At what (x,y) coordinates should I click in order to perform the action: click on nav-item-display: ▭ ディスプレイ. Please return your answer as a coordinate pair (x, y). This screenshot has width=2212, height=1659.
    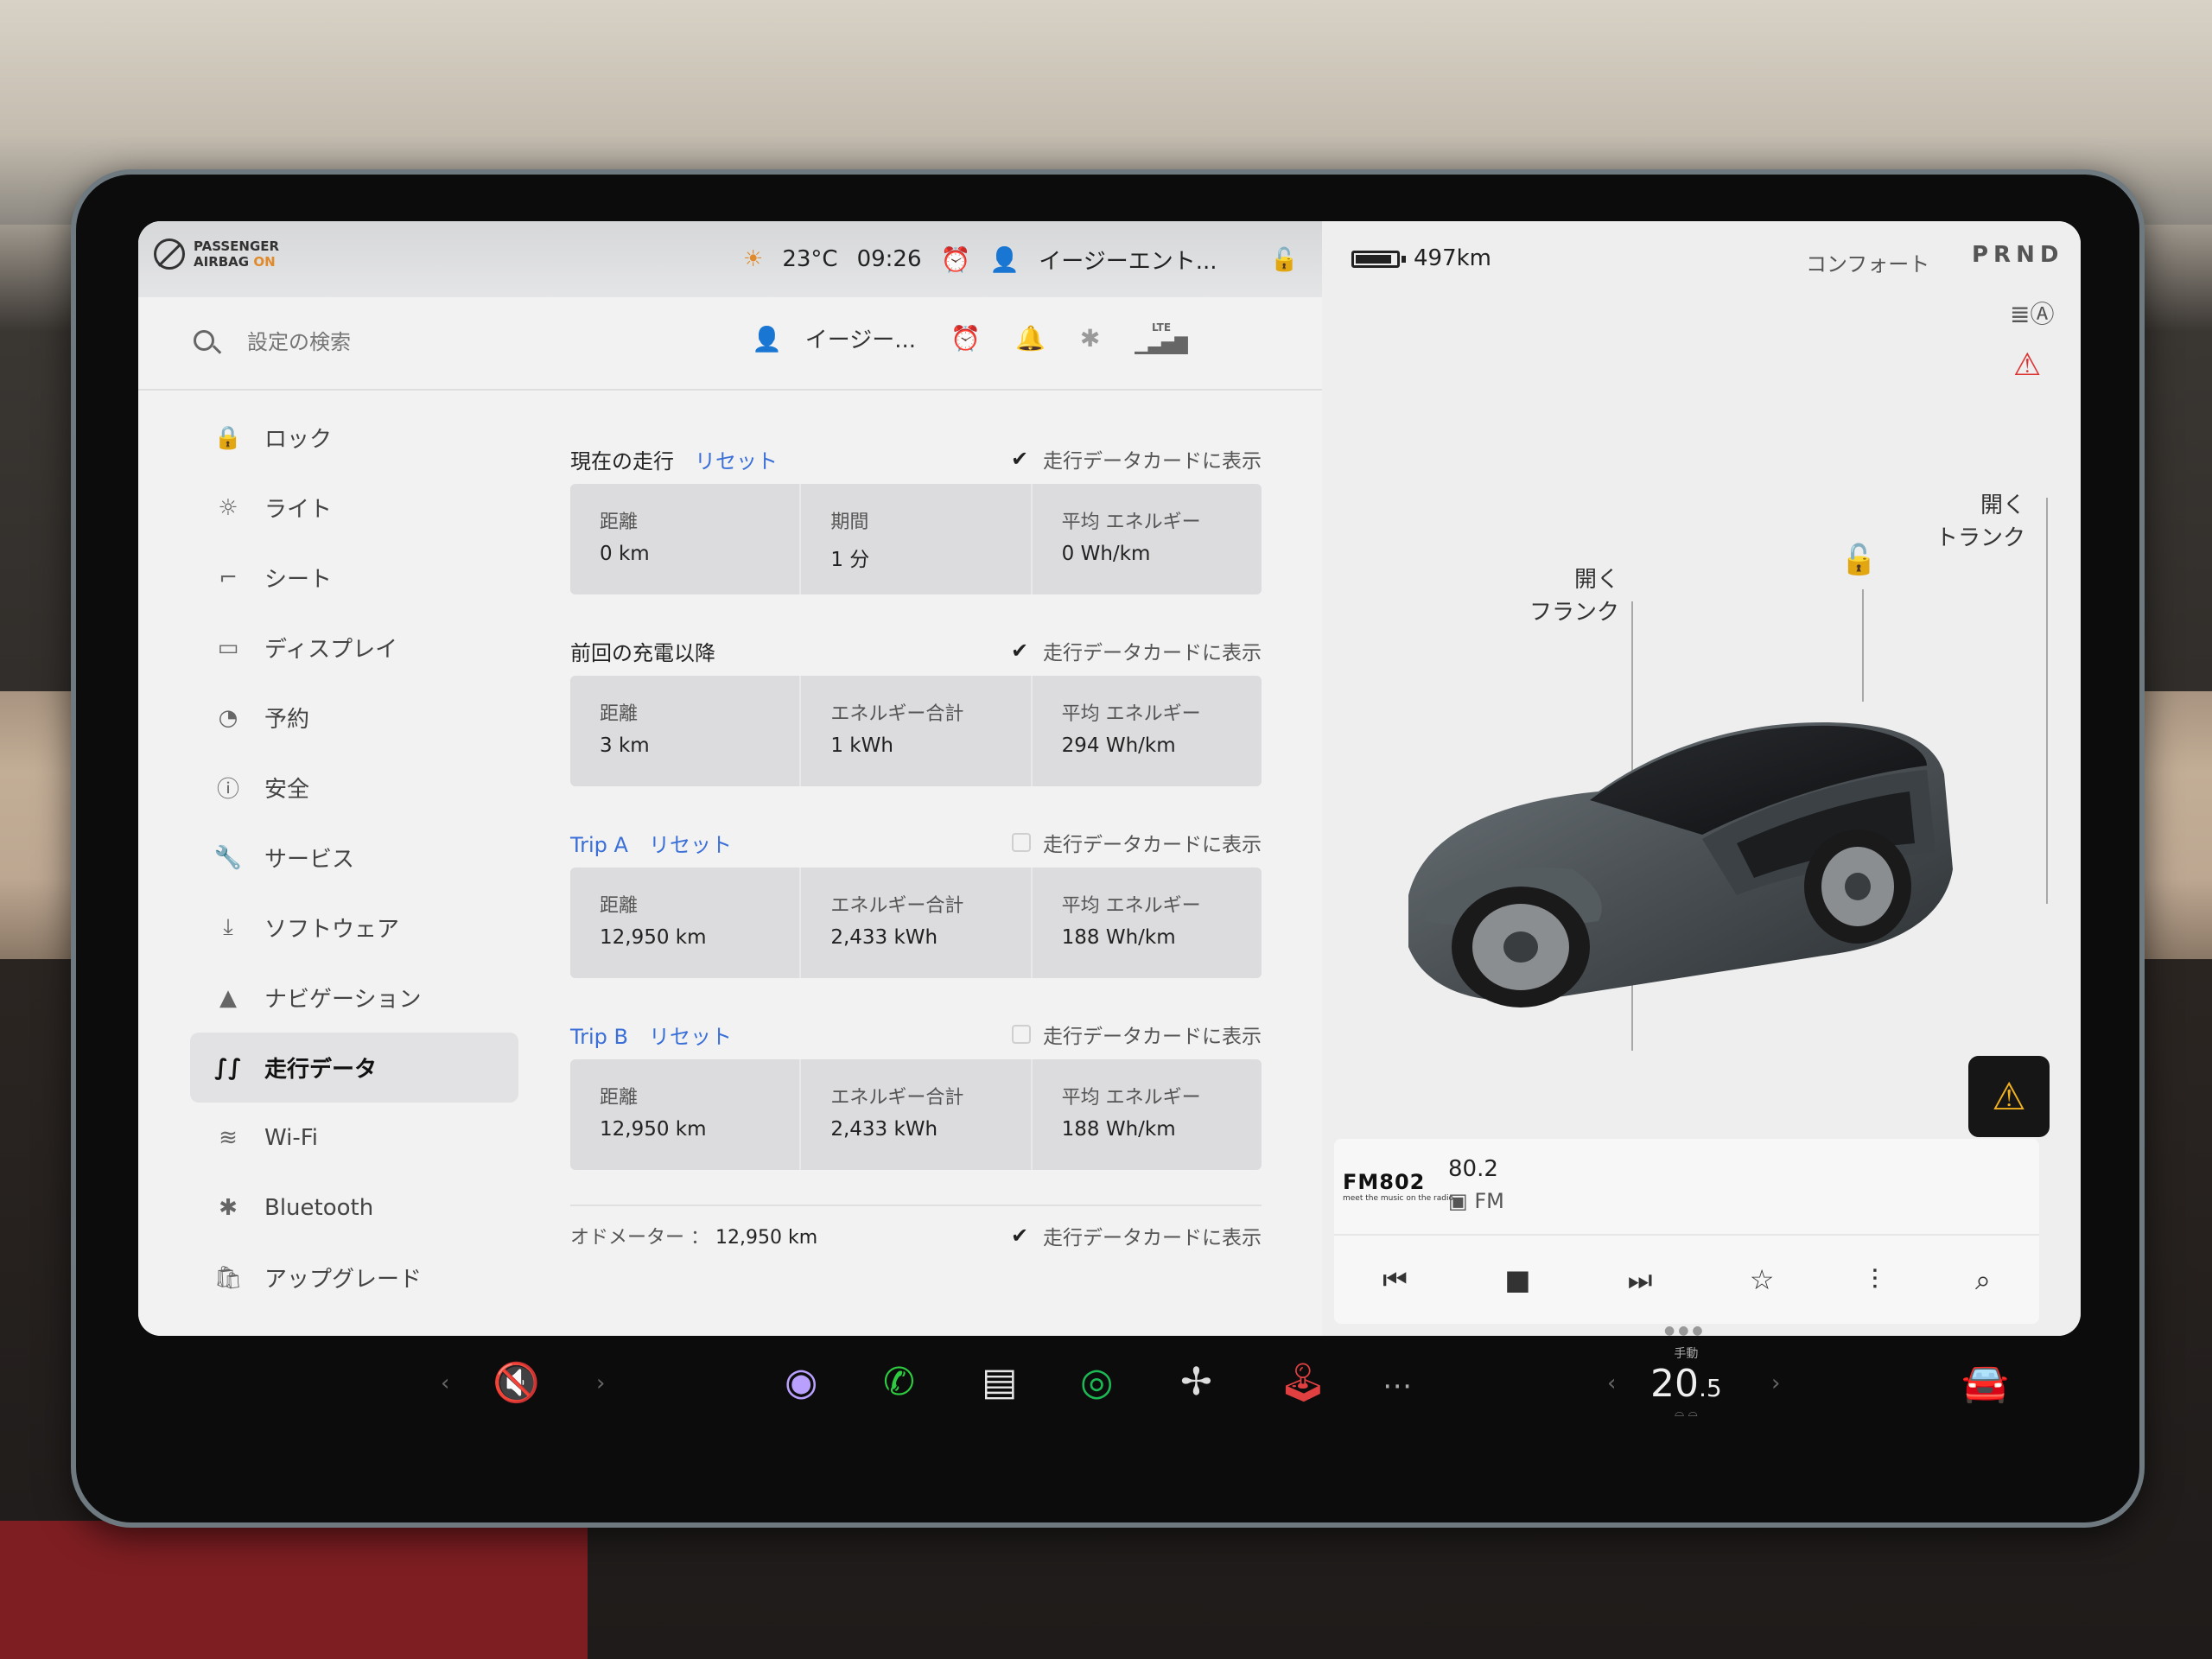
    Looking at the image, I should click on (354, 648).